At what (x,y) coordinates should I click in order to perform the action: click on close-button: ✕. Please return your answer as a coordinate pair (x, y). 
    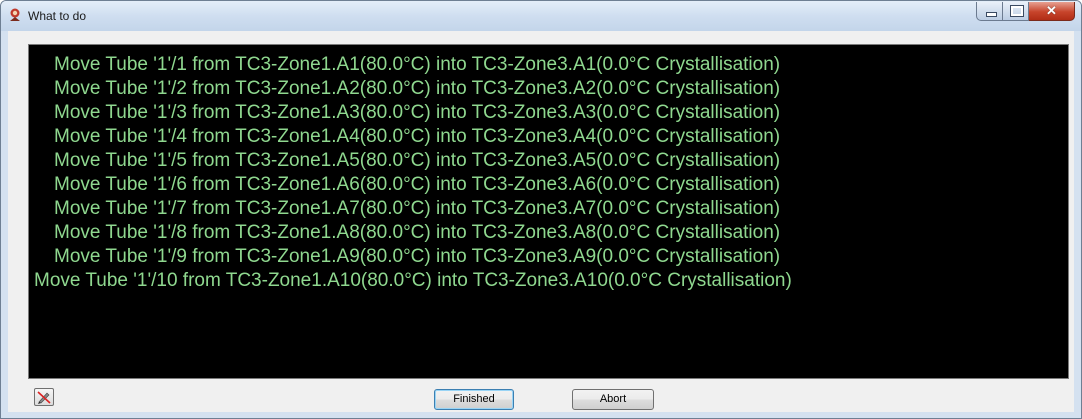
    Looking at the image, I should click on (1052, 11).